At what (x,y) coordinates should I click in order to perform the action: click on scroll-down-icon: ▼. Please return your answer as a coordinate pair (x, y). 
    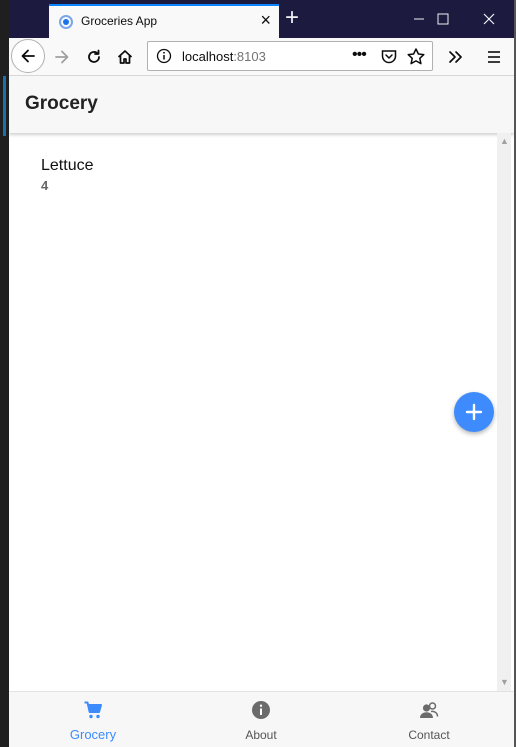
    Looking at the image, I should click on (504, 682).